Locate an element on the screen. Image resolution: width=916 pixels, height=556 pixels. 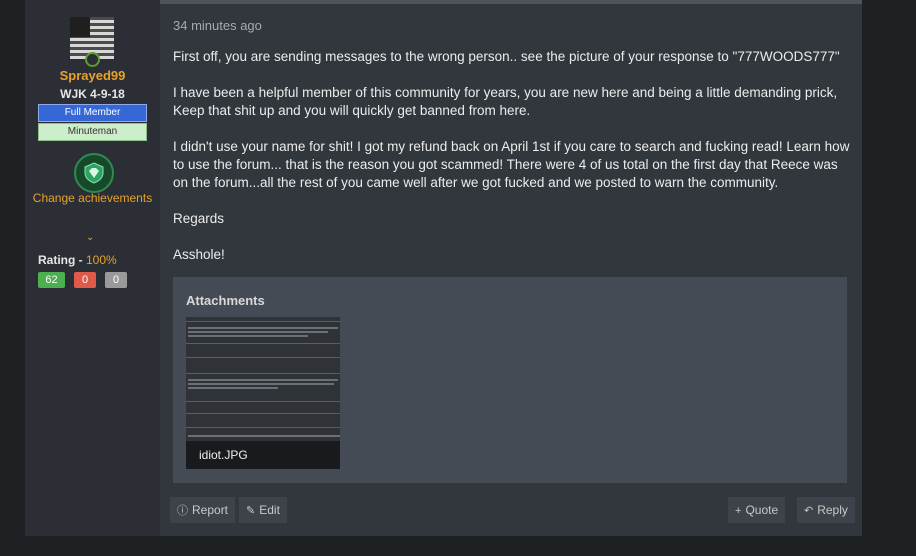
rating-percent: 100% is located at coordinates (101, 260).